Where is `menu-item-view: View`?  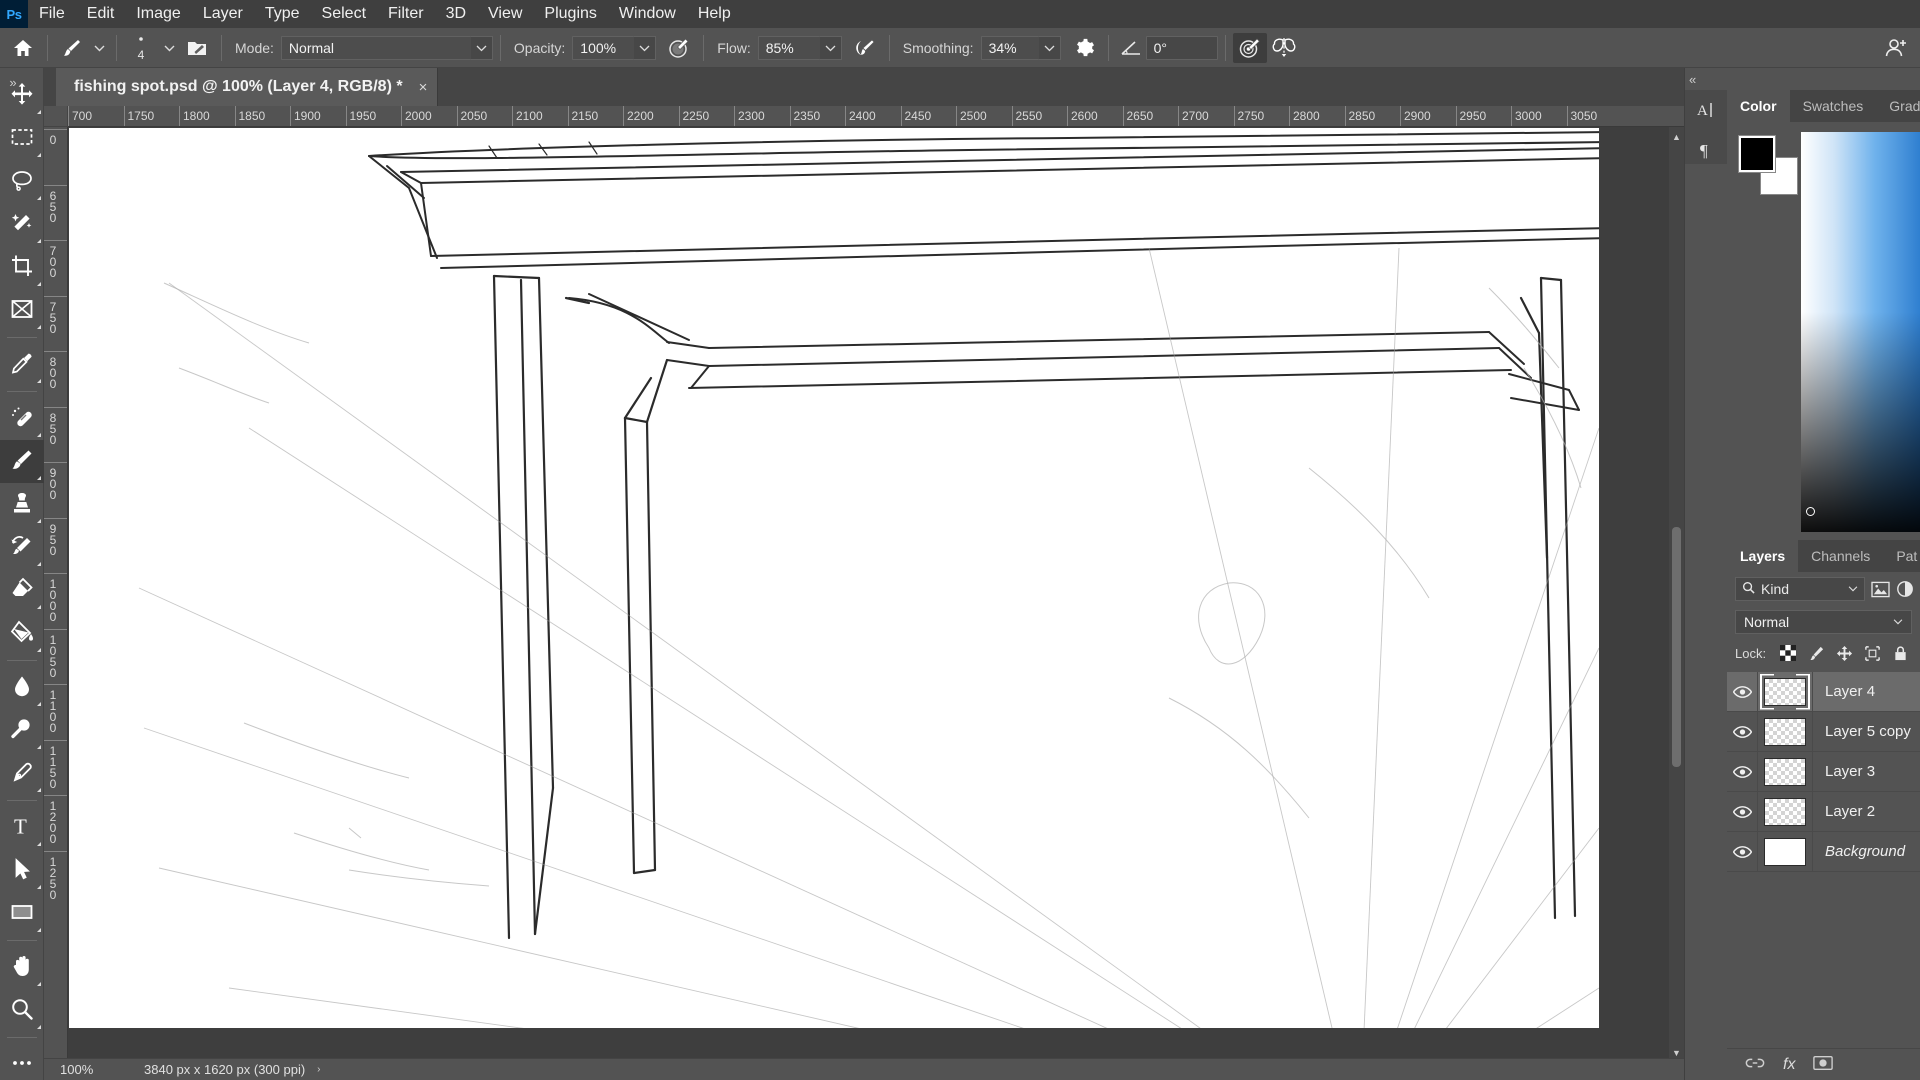
menu-item-view: View is located at coordinates (505, 14).